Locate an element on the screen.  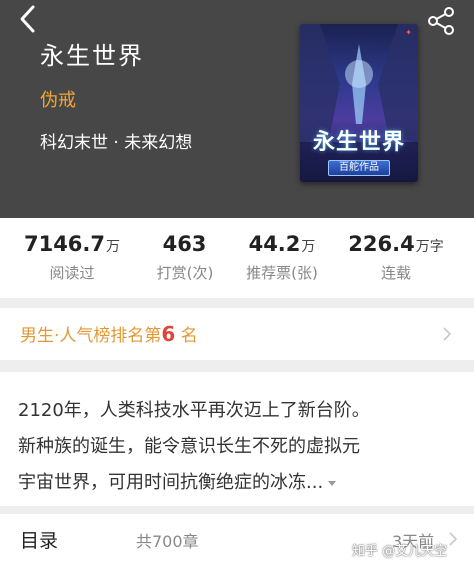
stat-rewards: 463 打赏(次) is located at coordinates (185, 257).